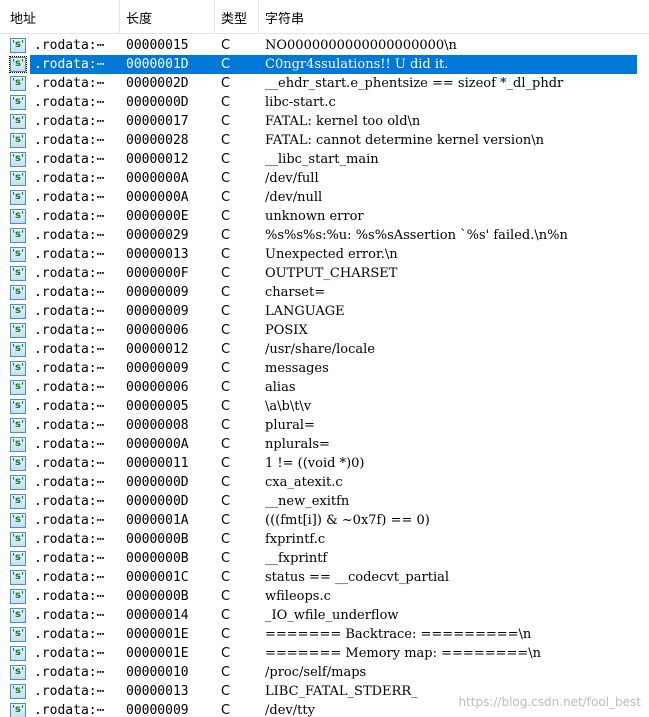 The width and height of the screenshot is (649, 717). Describe the element at coordinates (324, 178) in the screenshot. I see `string-row: 's' .rodata:⋯ 0000000A C/dev/full` at that location.